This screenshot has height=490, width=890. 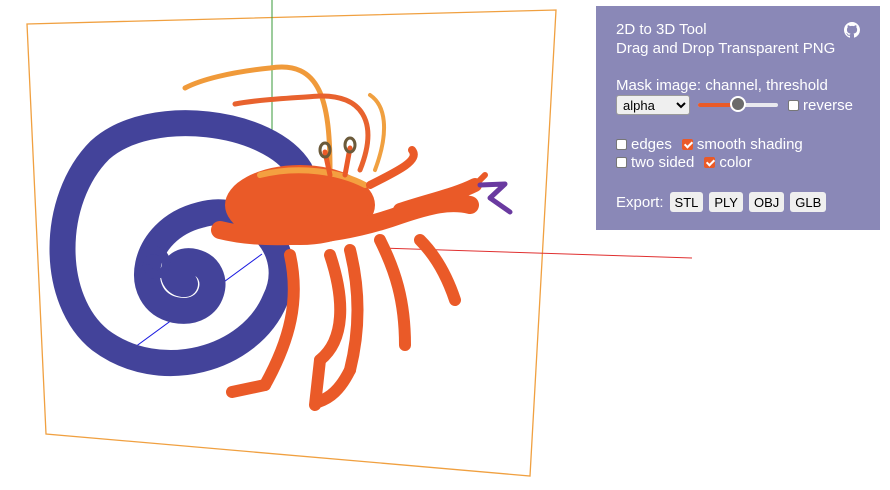 I want to click on smooth-shading-checkbox, so click(x=687, y=144).